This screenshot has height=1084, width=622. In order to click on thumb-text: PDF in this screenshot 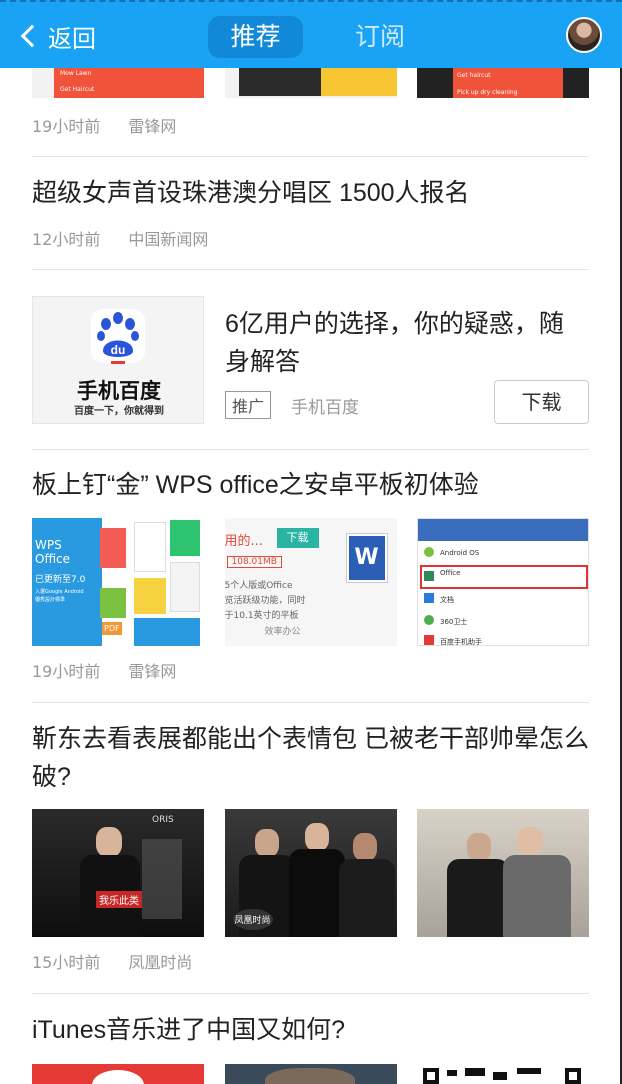, I will do `click(112, 628)`.